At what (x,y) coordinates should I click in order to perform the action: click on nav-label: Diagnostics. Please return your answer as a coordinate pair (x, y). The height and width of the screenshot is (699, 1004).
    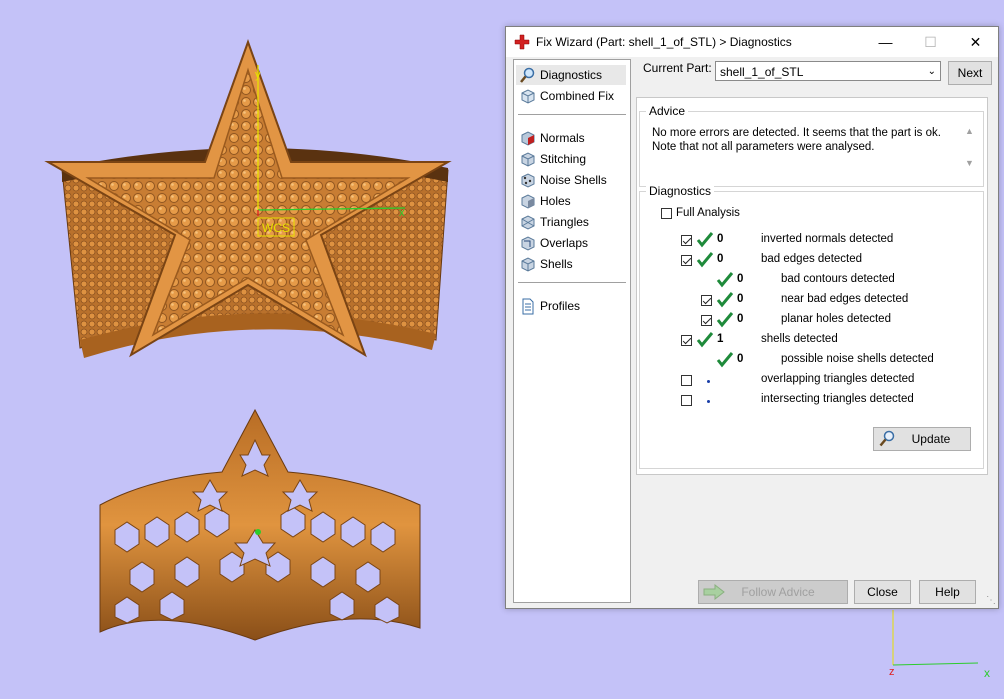
    Looking at the image, I should click on (571, 75).